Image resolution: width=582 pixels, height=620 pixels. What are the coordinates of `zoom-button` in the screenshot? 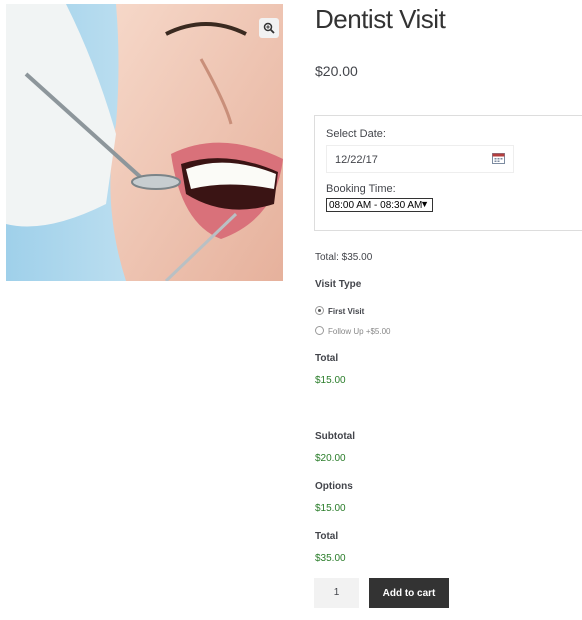 It's located at (269, 28).